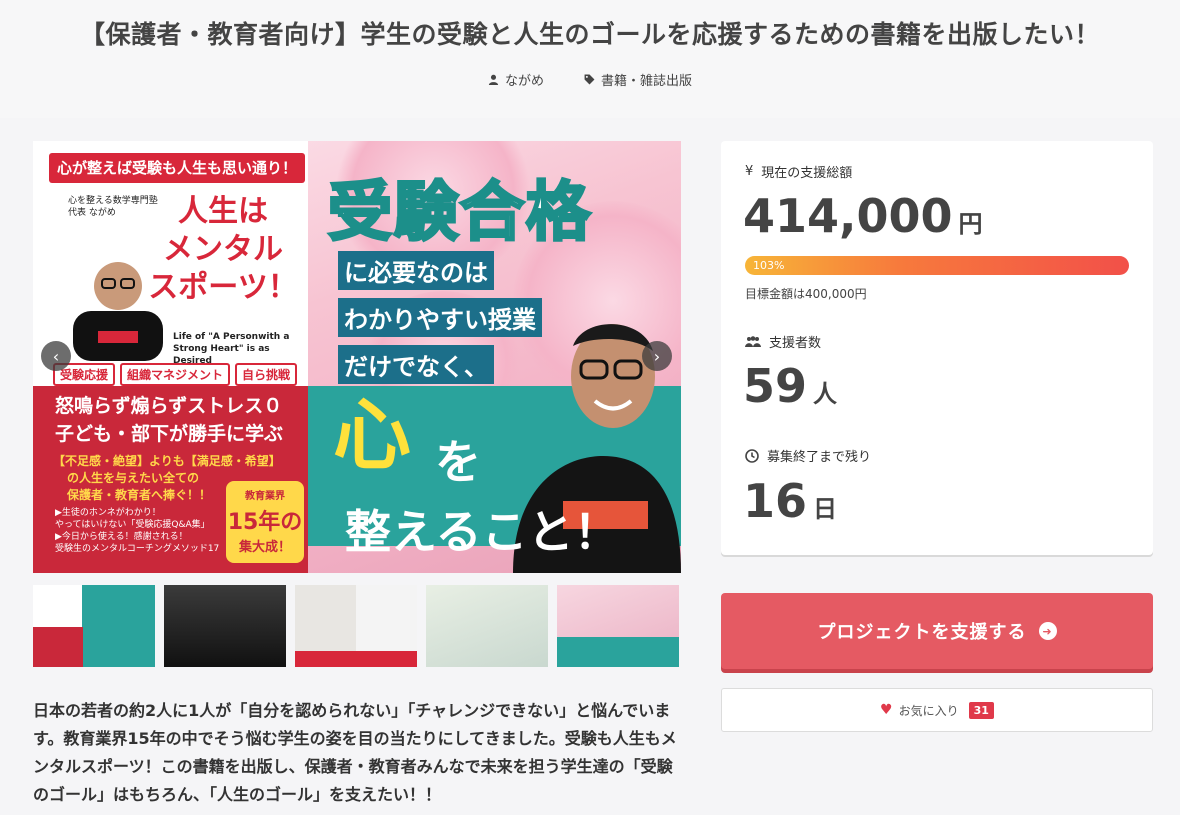  Describe the element at coordinates (886, 710) in the screenshot. I see `heart-icon: ♥` at that location.